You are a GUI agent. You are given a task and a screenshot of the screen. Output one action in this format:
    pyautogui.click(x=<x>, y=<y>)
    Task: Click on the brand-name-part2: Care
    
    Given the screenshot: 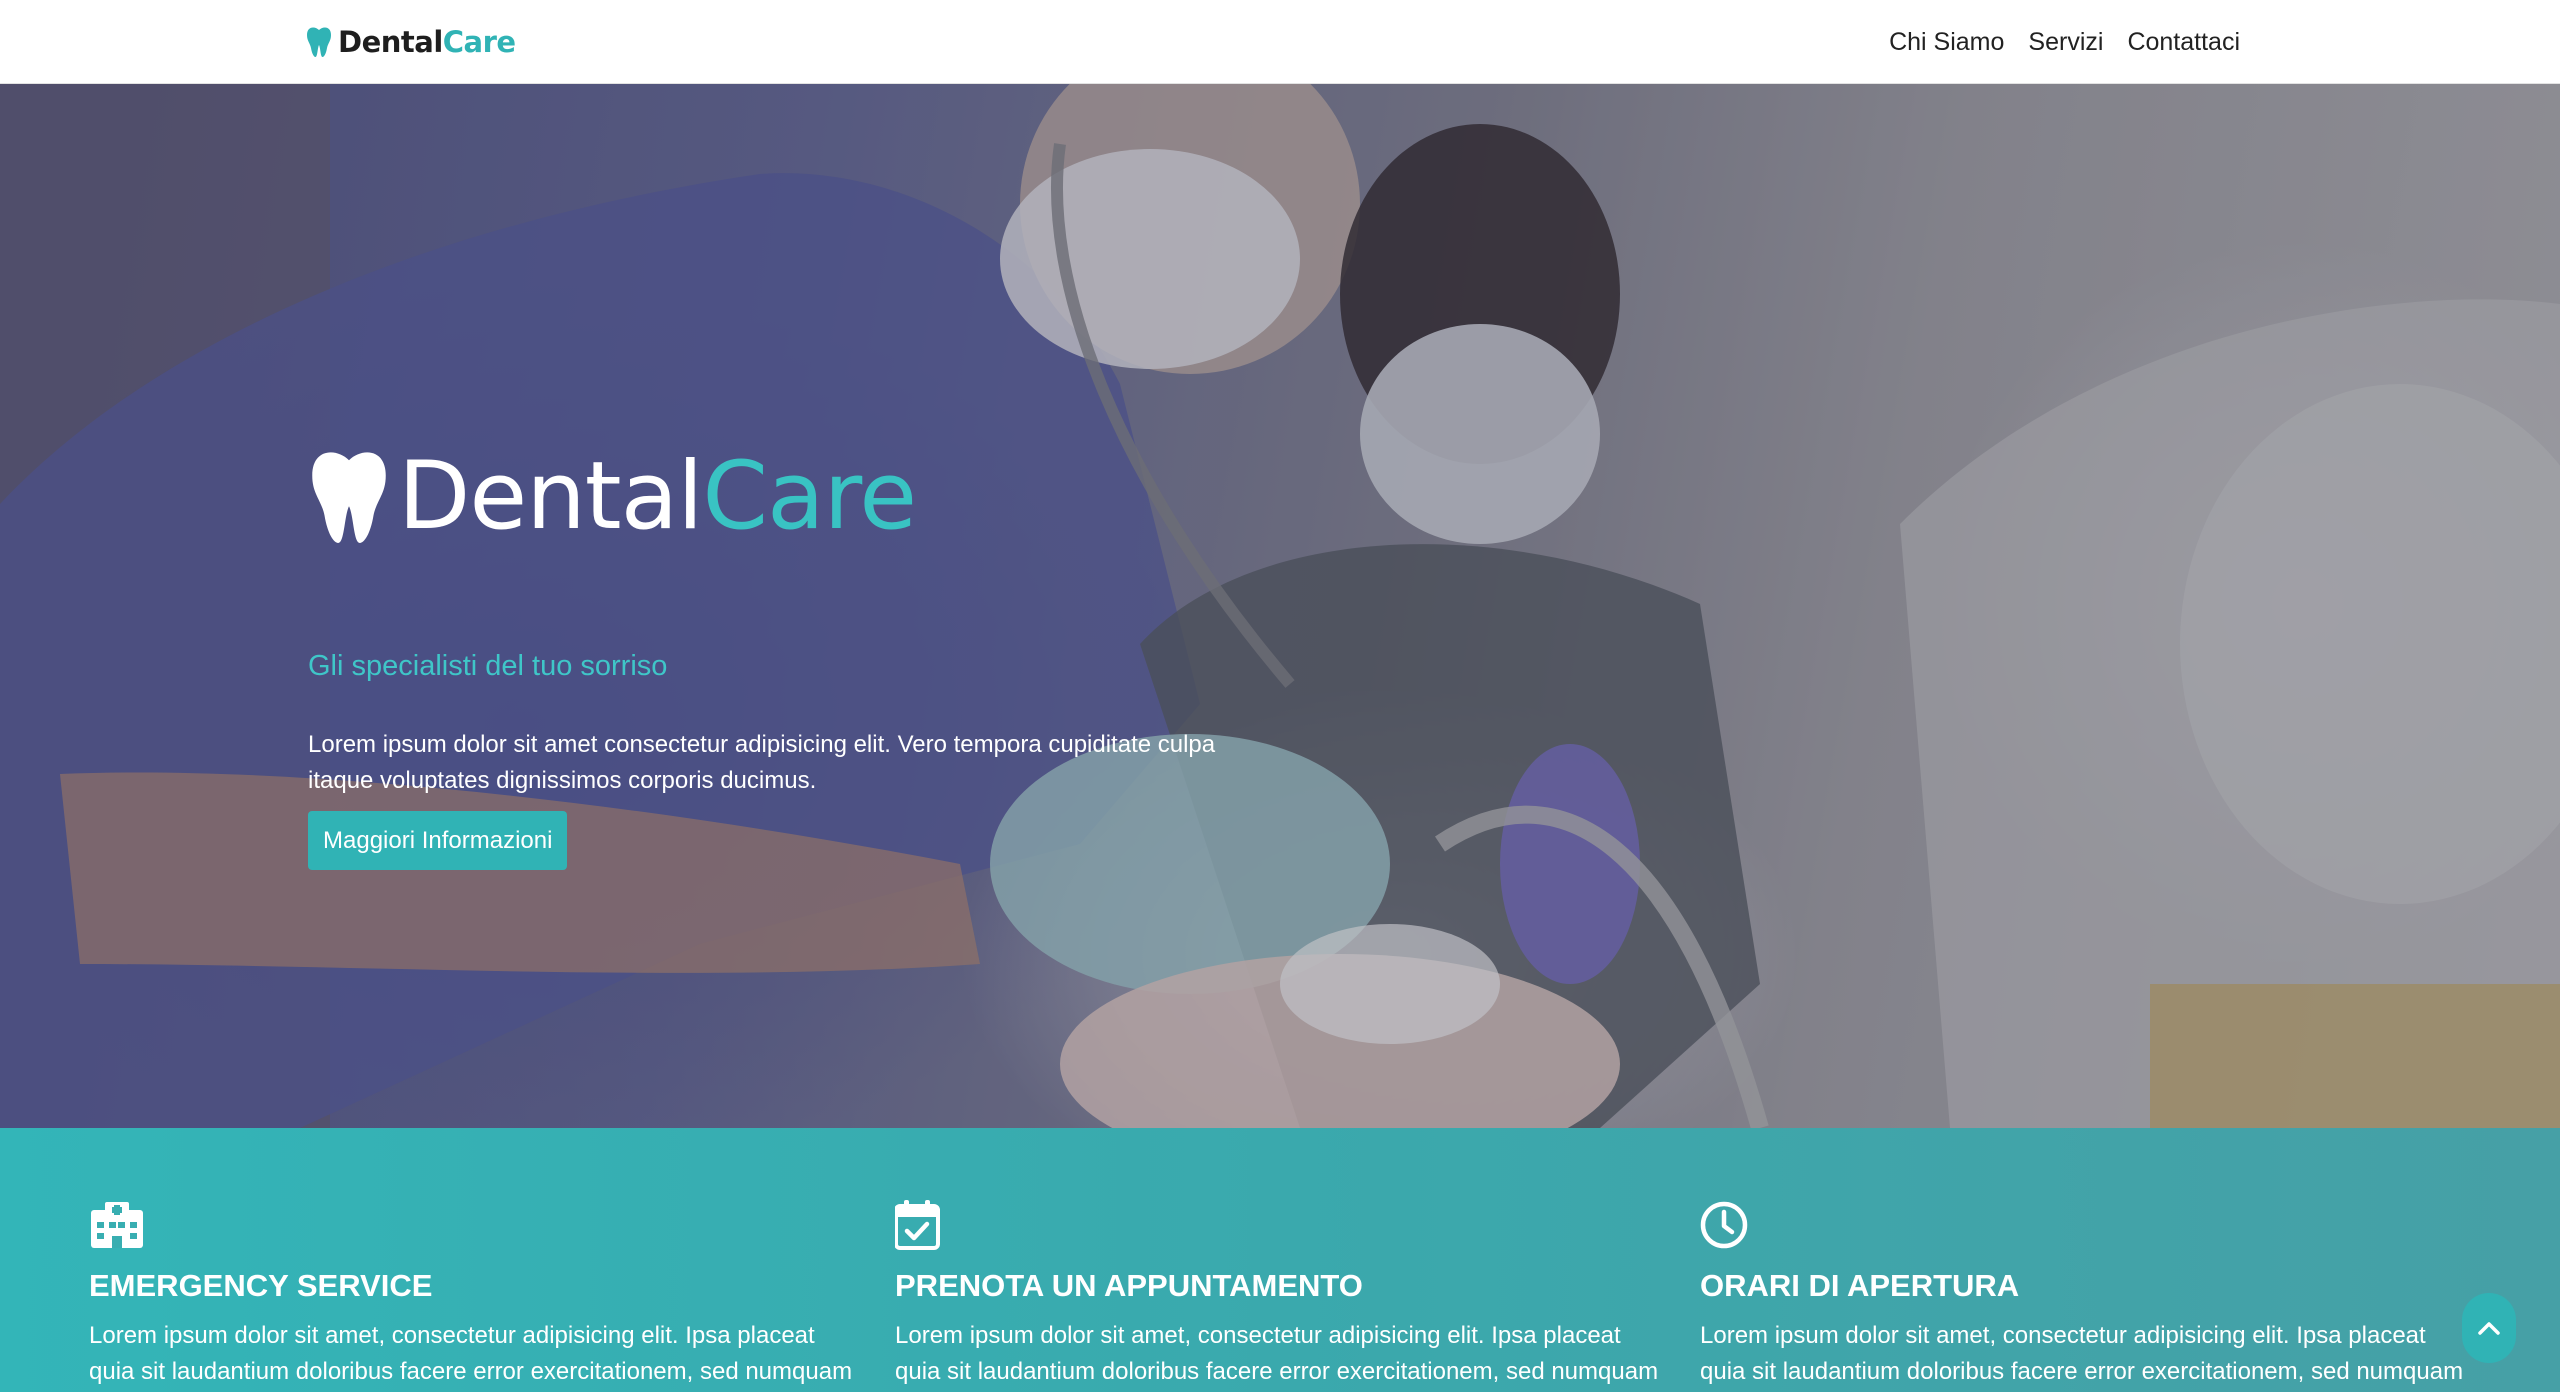 What is the action you would take?
    pyautogui.click(x=479, y=42)
    